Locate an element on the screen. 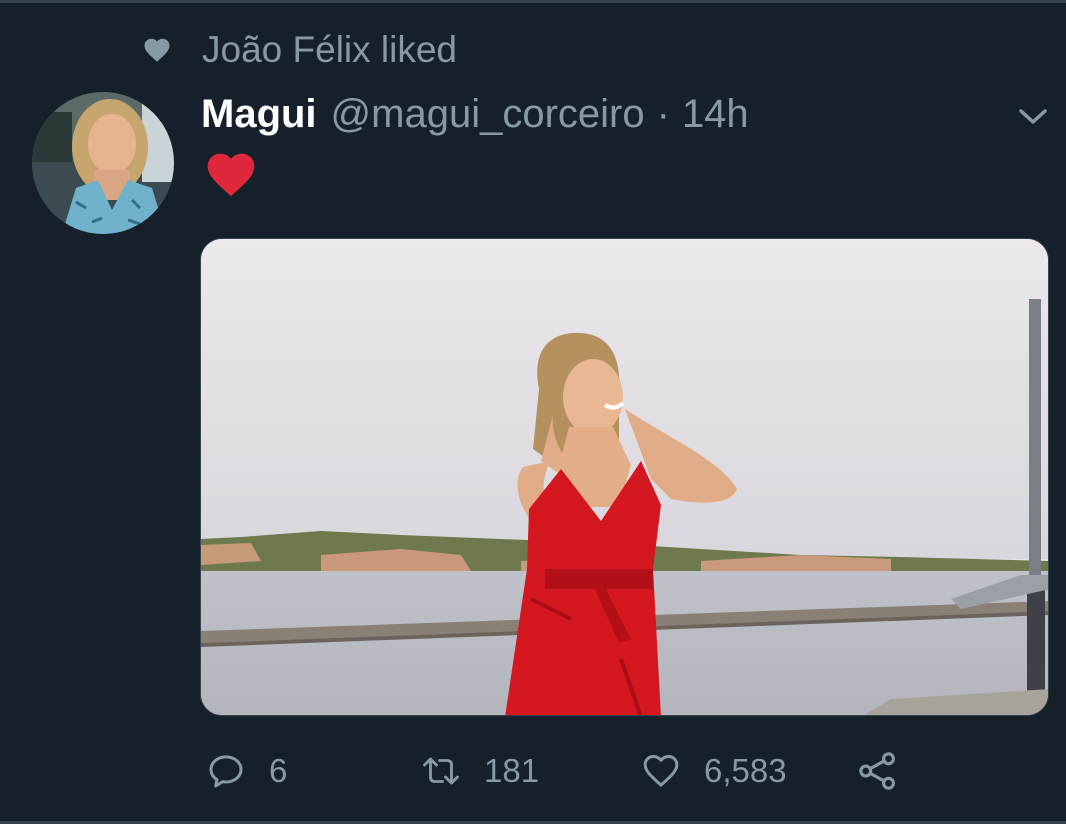  reply-button: 6 is located at coordinates (246, 771).